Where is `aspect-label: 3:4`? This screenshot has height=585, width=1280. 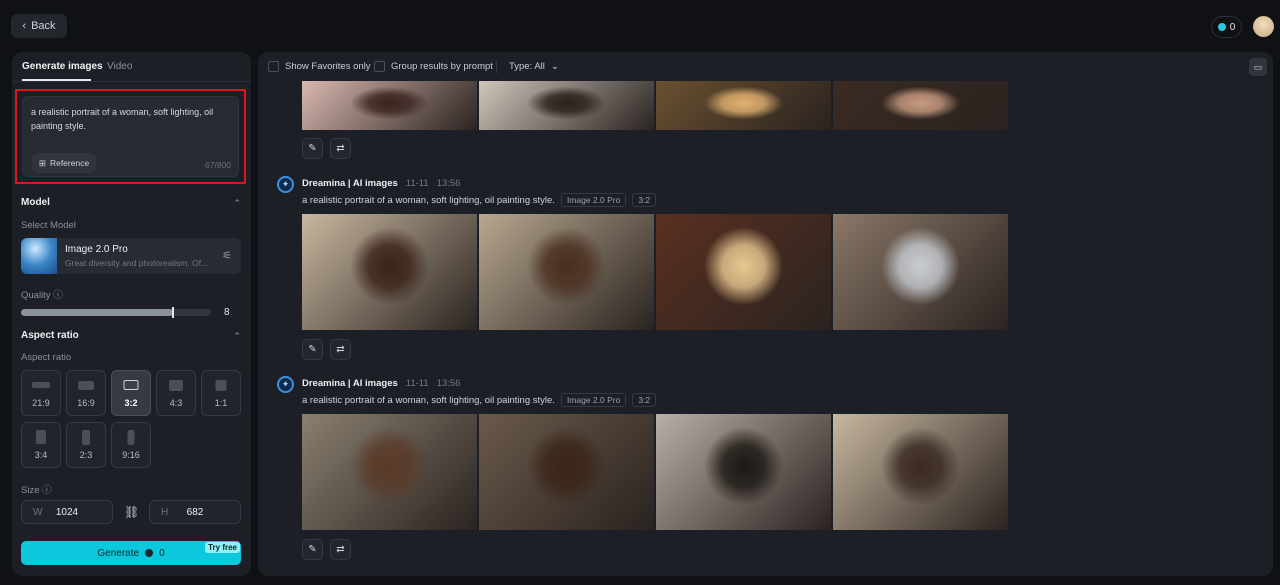
aspect-label: 3:4 is located at coordinates (41, 455).